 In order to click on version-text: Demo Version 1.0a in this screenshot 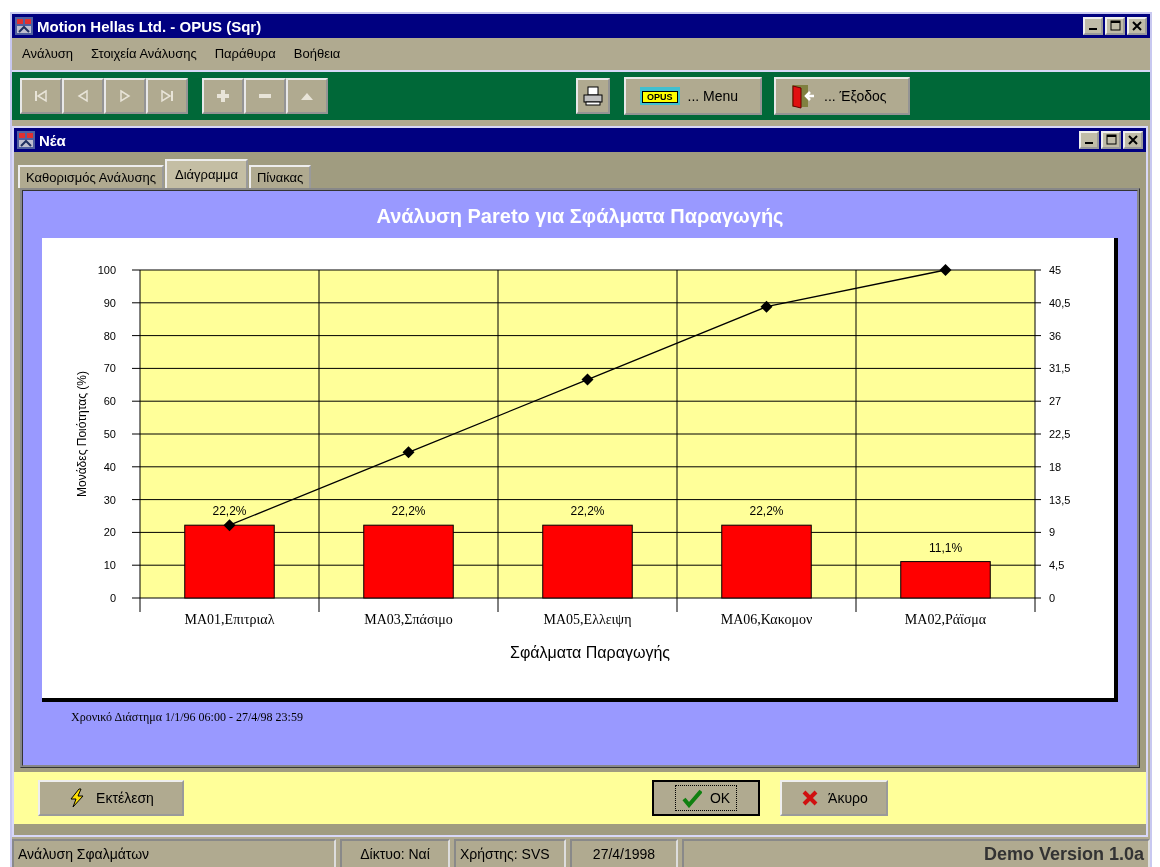, I will do `click(916, 853)`.